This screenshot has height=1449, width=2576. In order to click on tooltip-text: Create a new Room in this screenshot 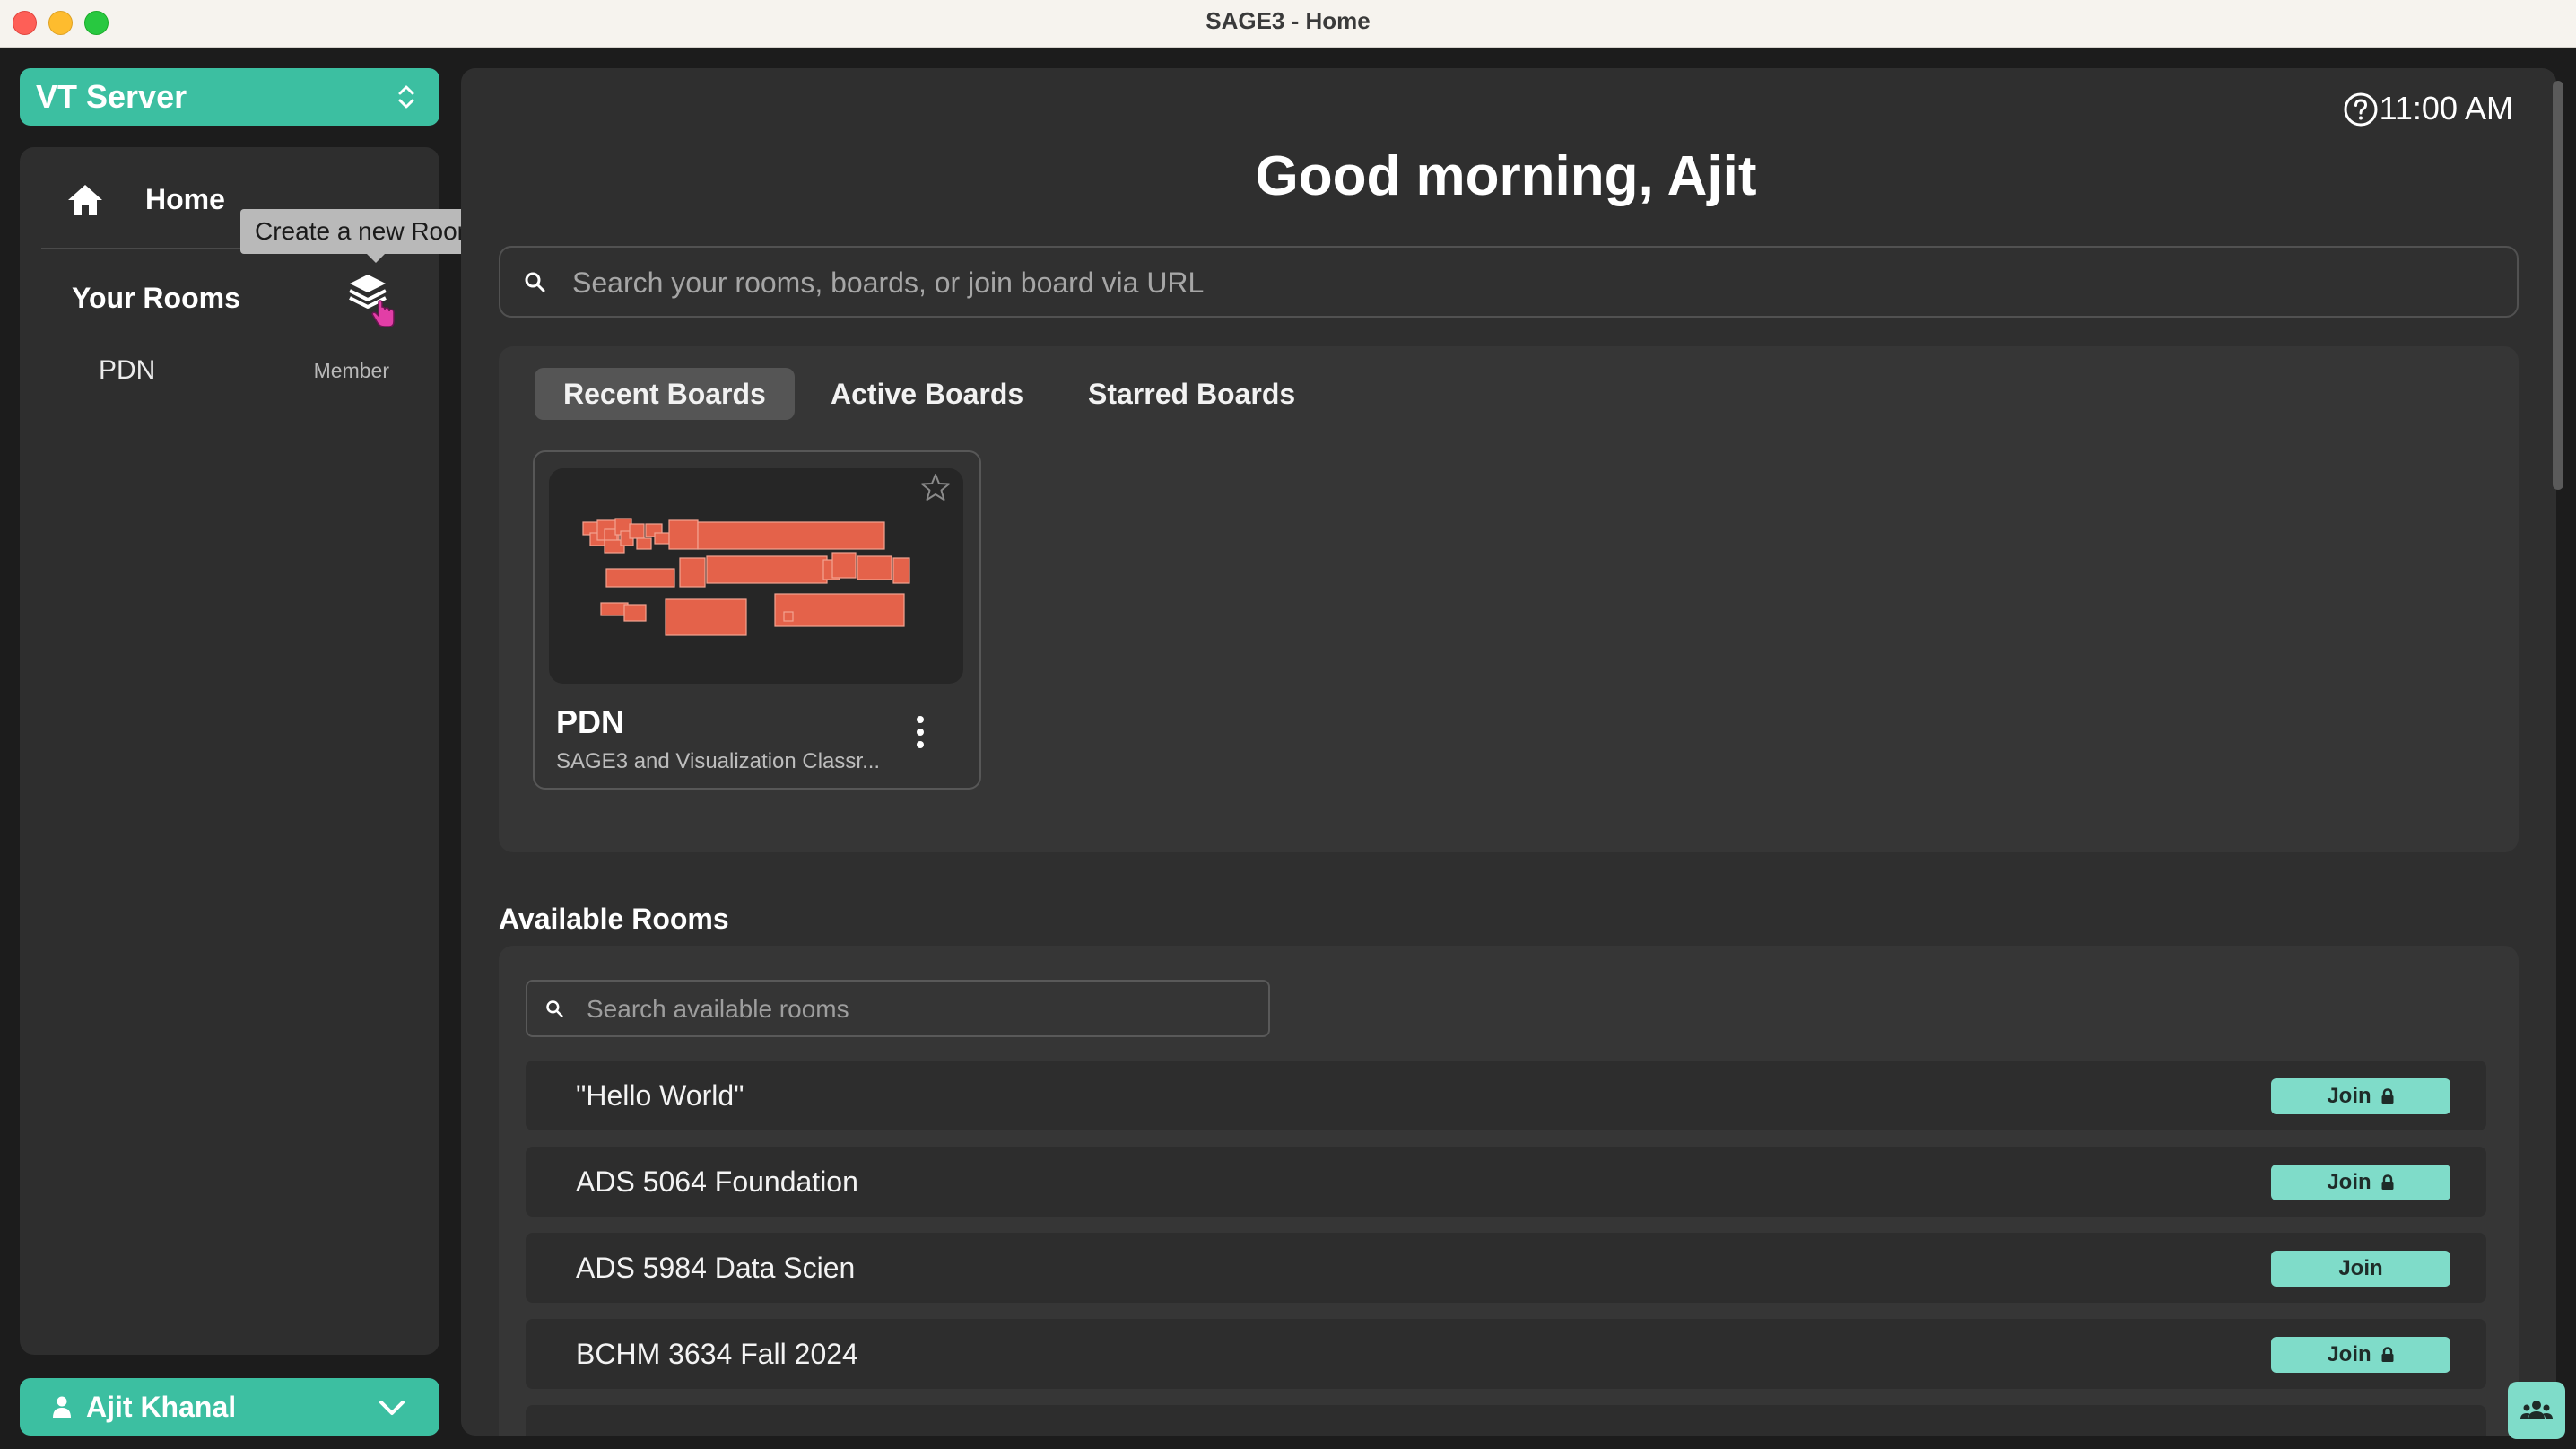, I will do `click(367, 231)`.